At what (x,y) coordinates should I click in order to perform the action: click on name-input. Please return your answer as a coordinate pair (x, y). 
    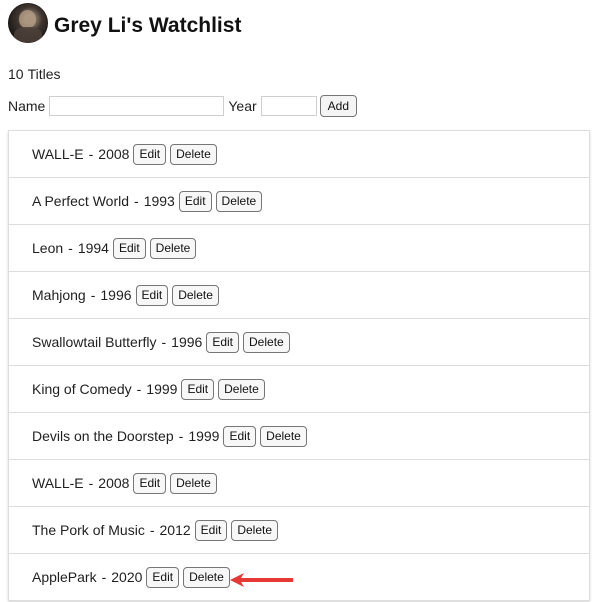
    Looking at the image, I should click on (137, 106).